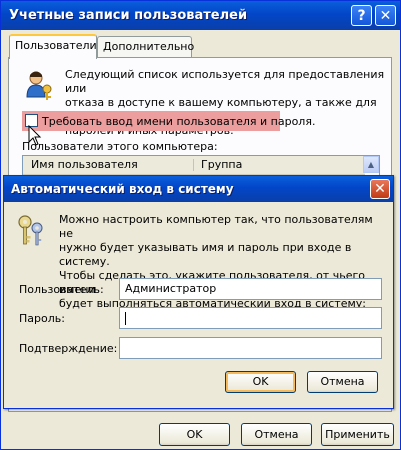  I want to click on confirm-password-field, so click(250, 348).